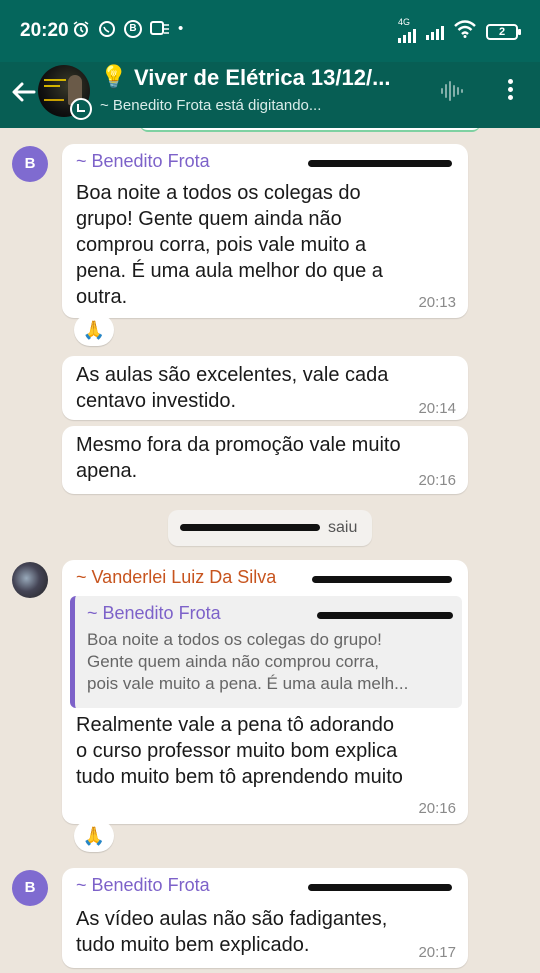 This screenshot has width=540, height=973. What do you see at coordinates (343, 527) in the screenshot?
I see `system-notice-text: saiu` at bounding box center [343, 527].